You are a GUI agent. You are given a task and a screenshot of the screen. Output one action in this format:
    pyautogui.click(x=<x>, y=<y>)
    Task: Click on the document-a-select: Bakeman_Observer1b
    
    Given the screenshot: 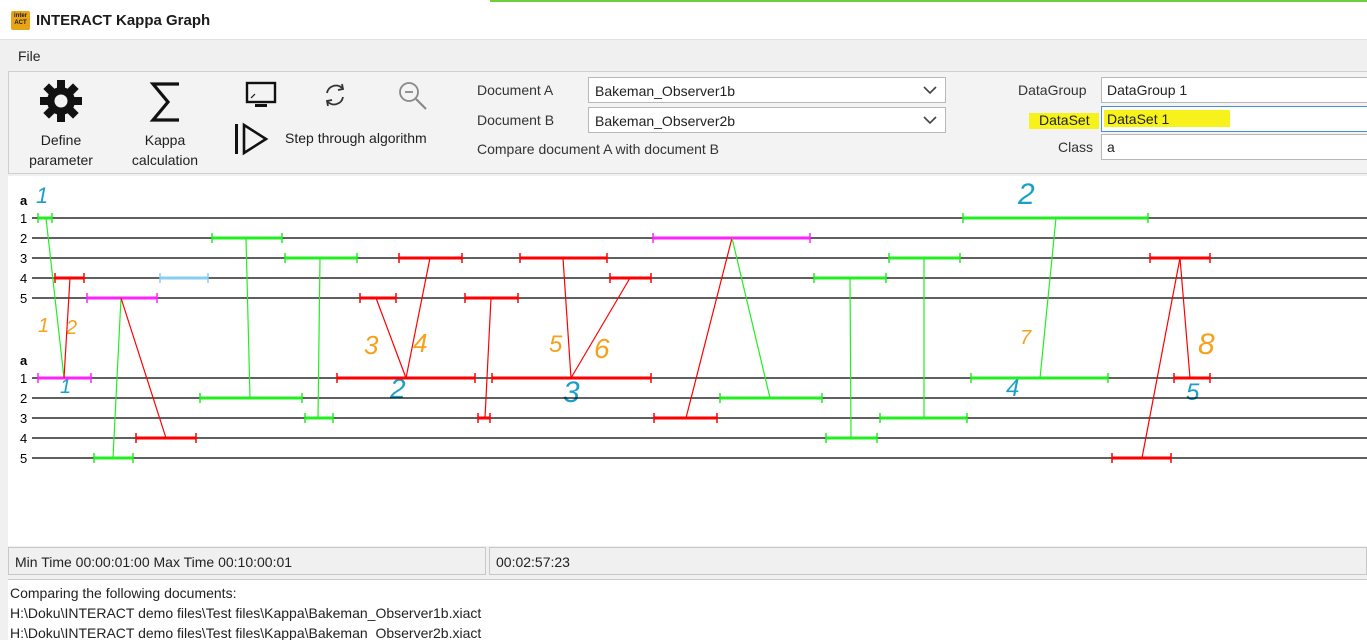 What is the action you would take?
    pyautogui.click(x=767, y=90)
    